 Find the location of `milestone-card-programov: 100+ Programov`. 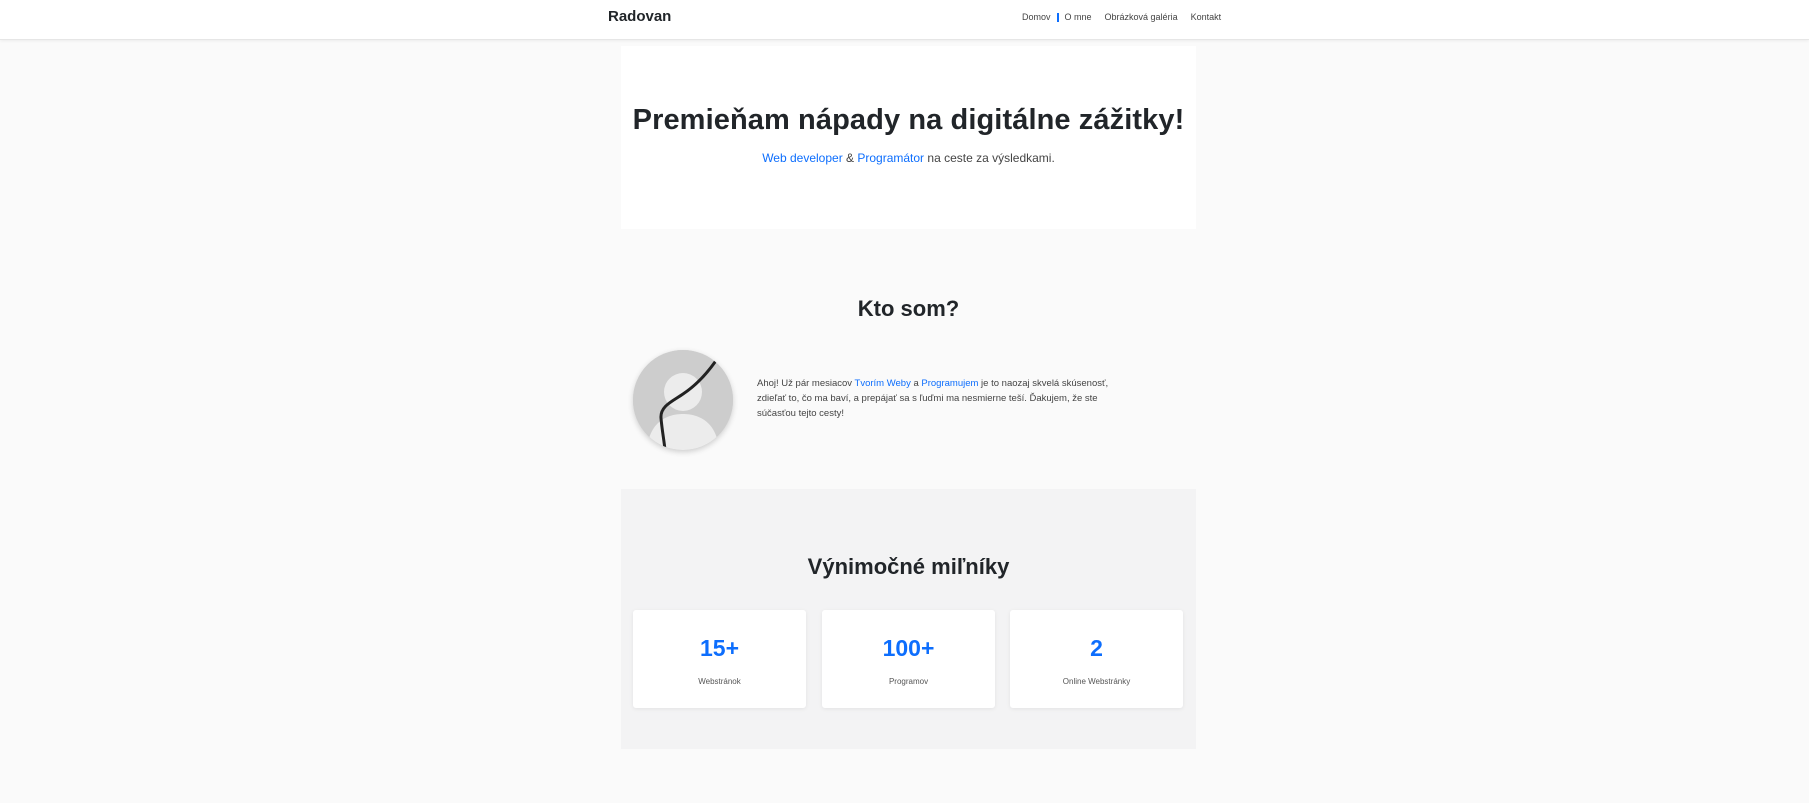

milestone-card-programov: 100+ Programov is located at coordinates (908, 659).